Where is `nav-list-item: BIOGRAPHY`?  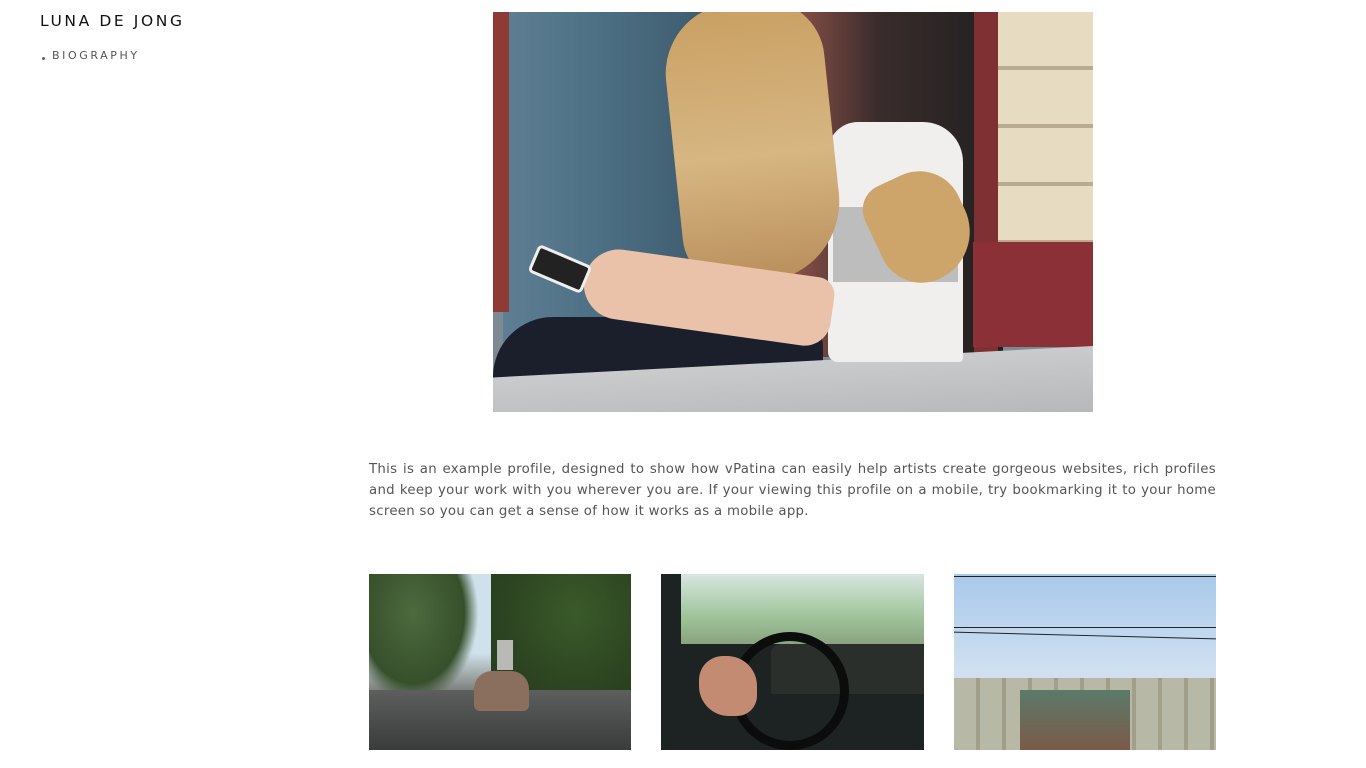
nav-list-item: BIOGRAPHY is located at coordinates (91, 55).